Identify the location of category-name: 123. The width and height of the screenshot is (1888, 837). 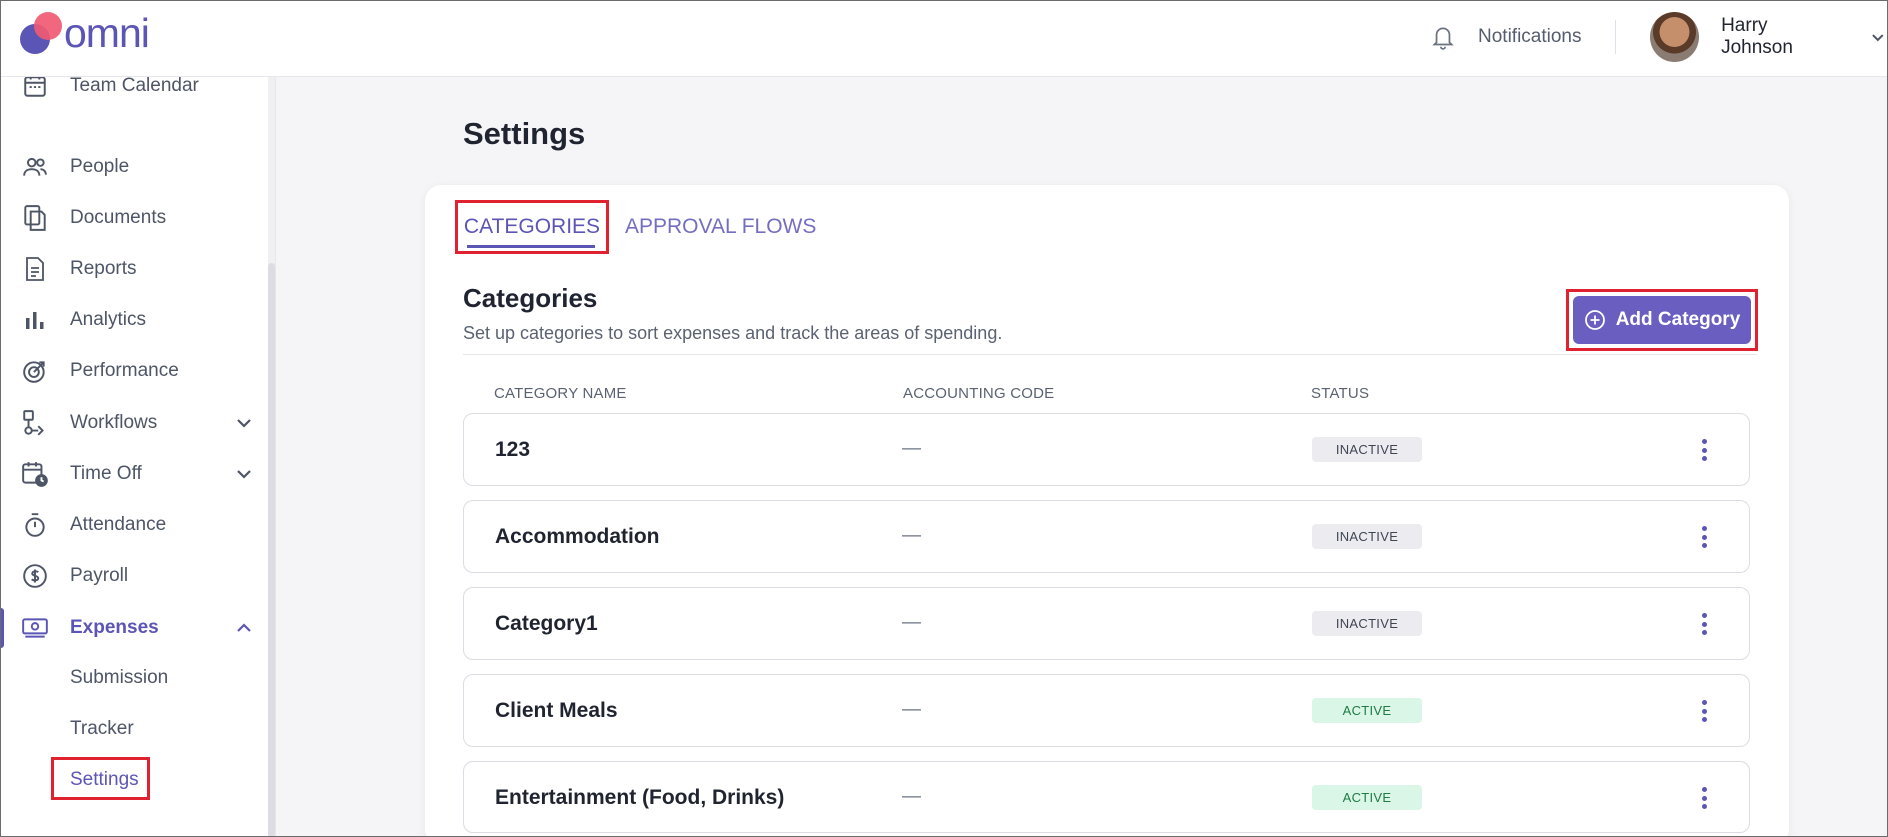
(513, 449).